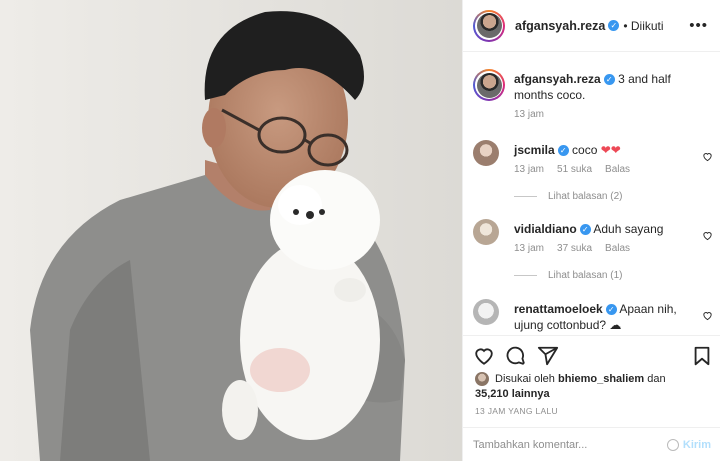 The height and width of the screenshot is (461, 720). I want to click on view-replies-button: Lihat balasan (1), so click(568, 275).